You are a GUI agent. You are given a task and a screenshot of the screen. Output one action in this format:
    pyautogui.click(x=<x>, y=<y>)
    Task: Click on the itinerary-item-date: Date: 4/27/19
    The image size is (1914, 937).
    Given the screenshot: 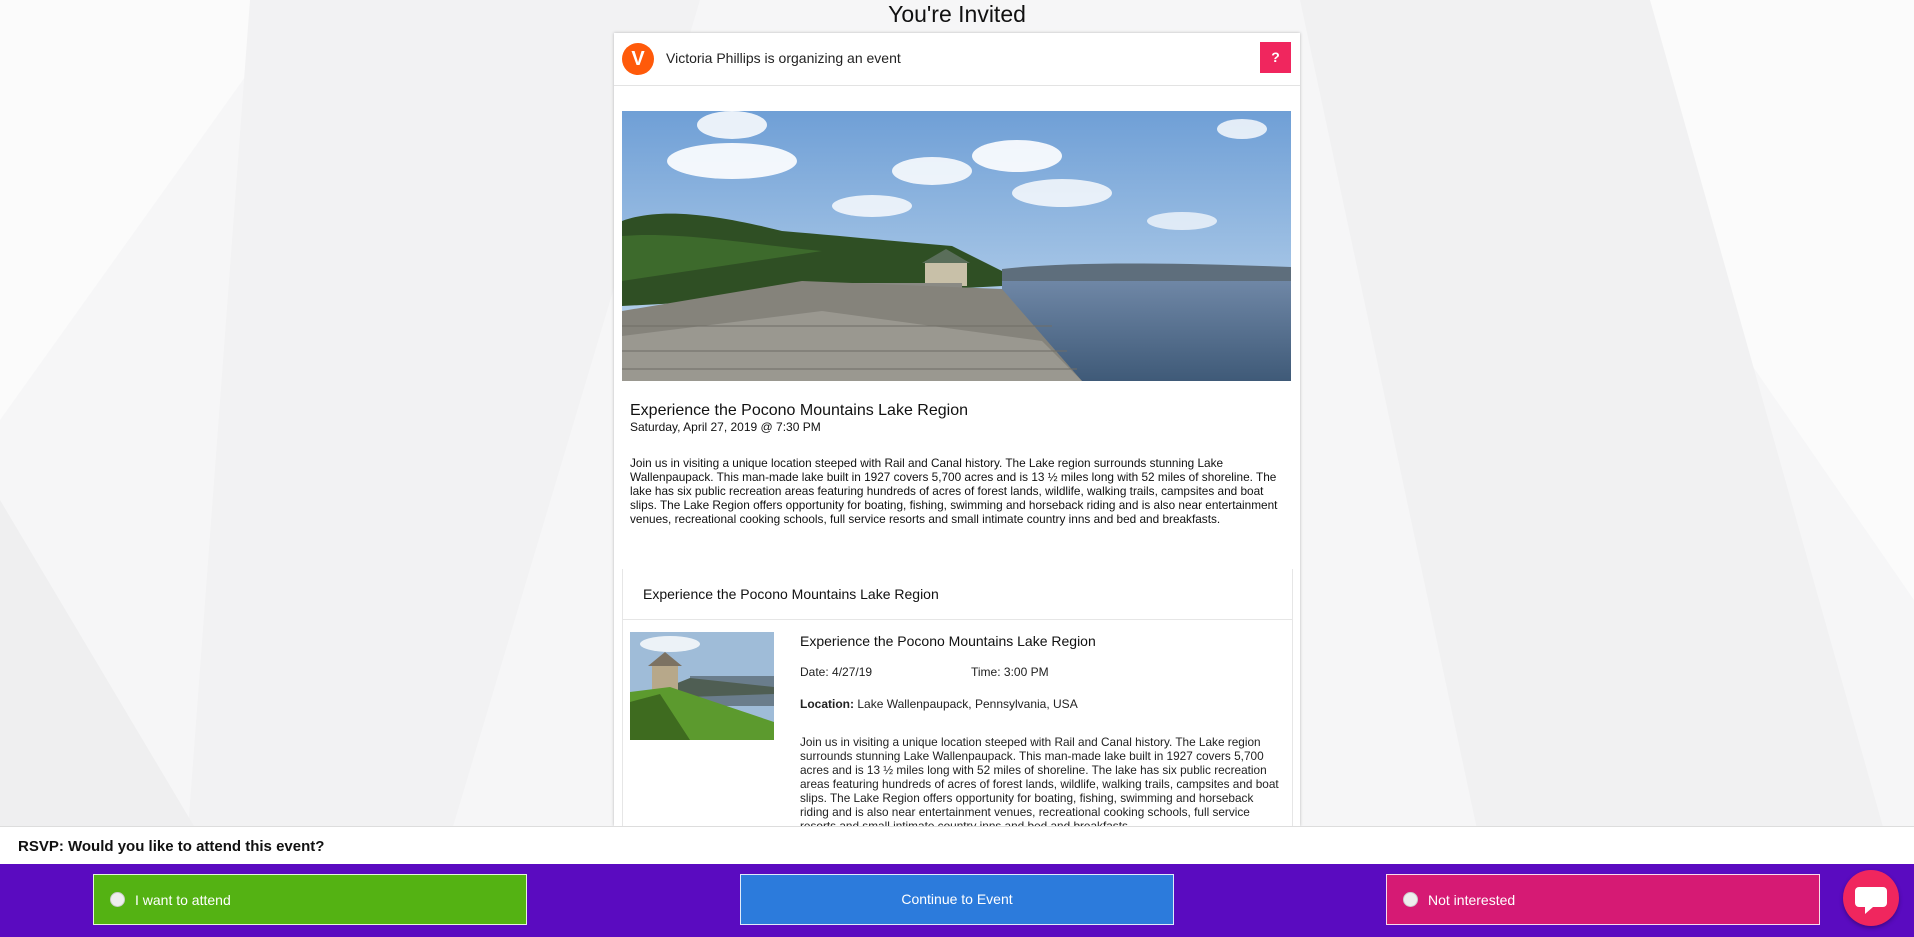 What is the action you would take?
    pyautogui.click(x=836, y=672)
    